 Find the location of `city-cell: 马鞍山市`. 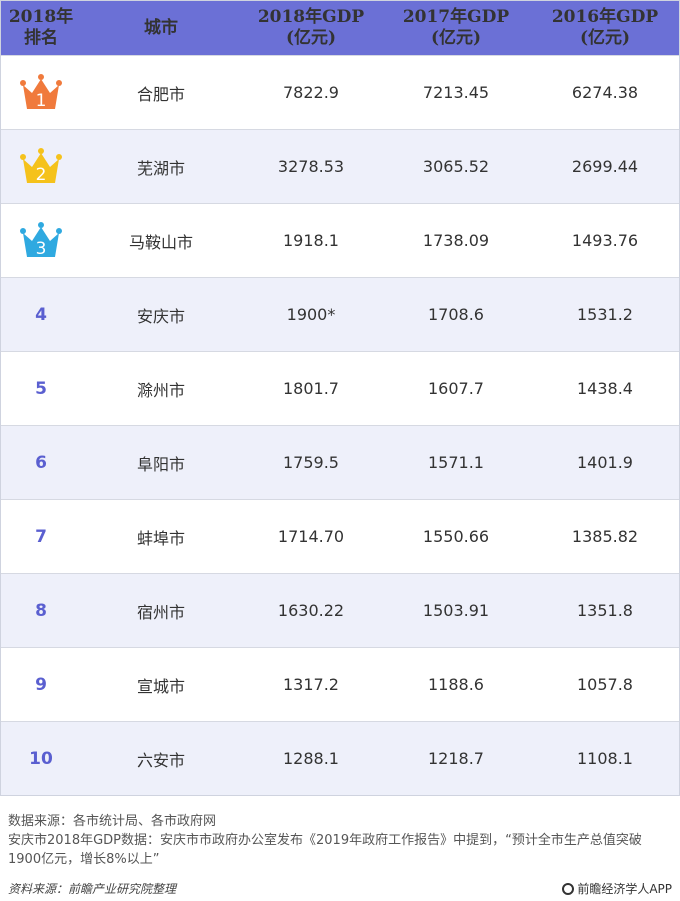

city-cell: 马鞍山市 is located at coordinates (160, 242).